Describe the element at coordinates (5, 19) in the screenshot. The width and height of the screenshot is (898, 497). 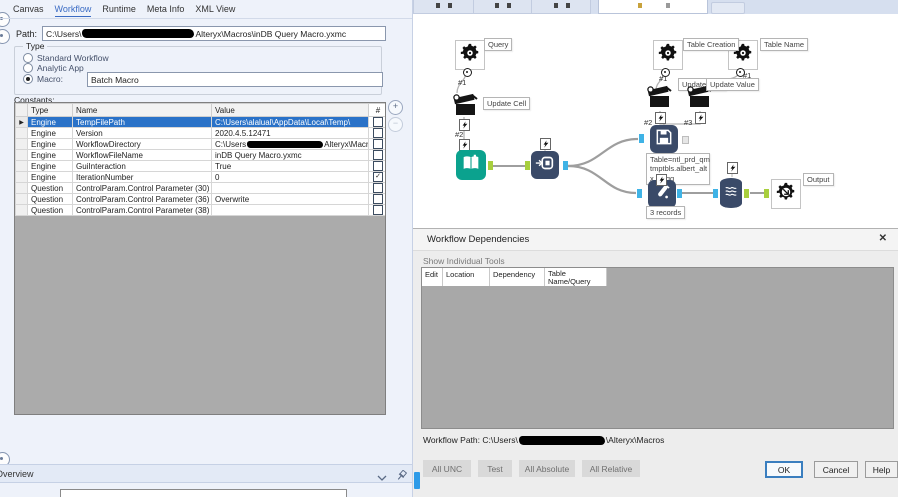
I see `panel-nav-icon` at that location.